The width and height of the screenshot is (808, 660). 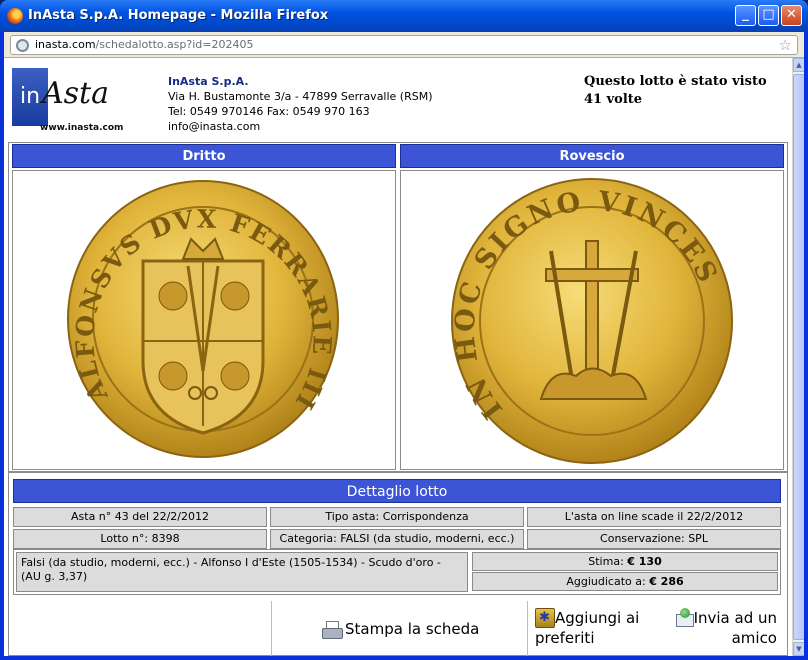 I want to click on estimate: Stima: € 130, so click(x=625, y=561).